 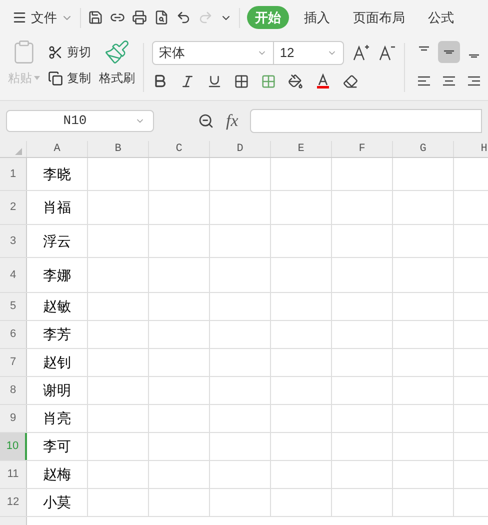 I want to click on font-color-icon, so click(x=322, y=81).